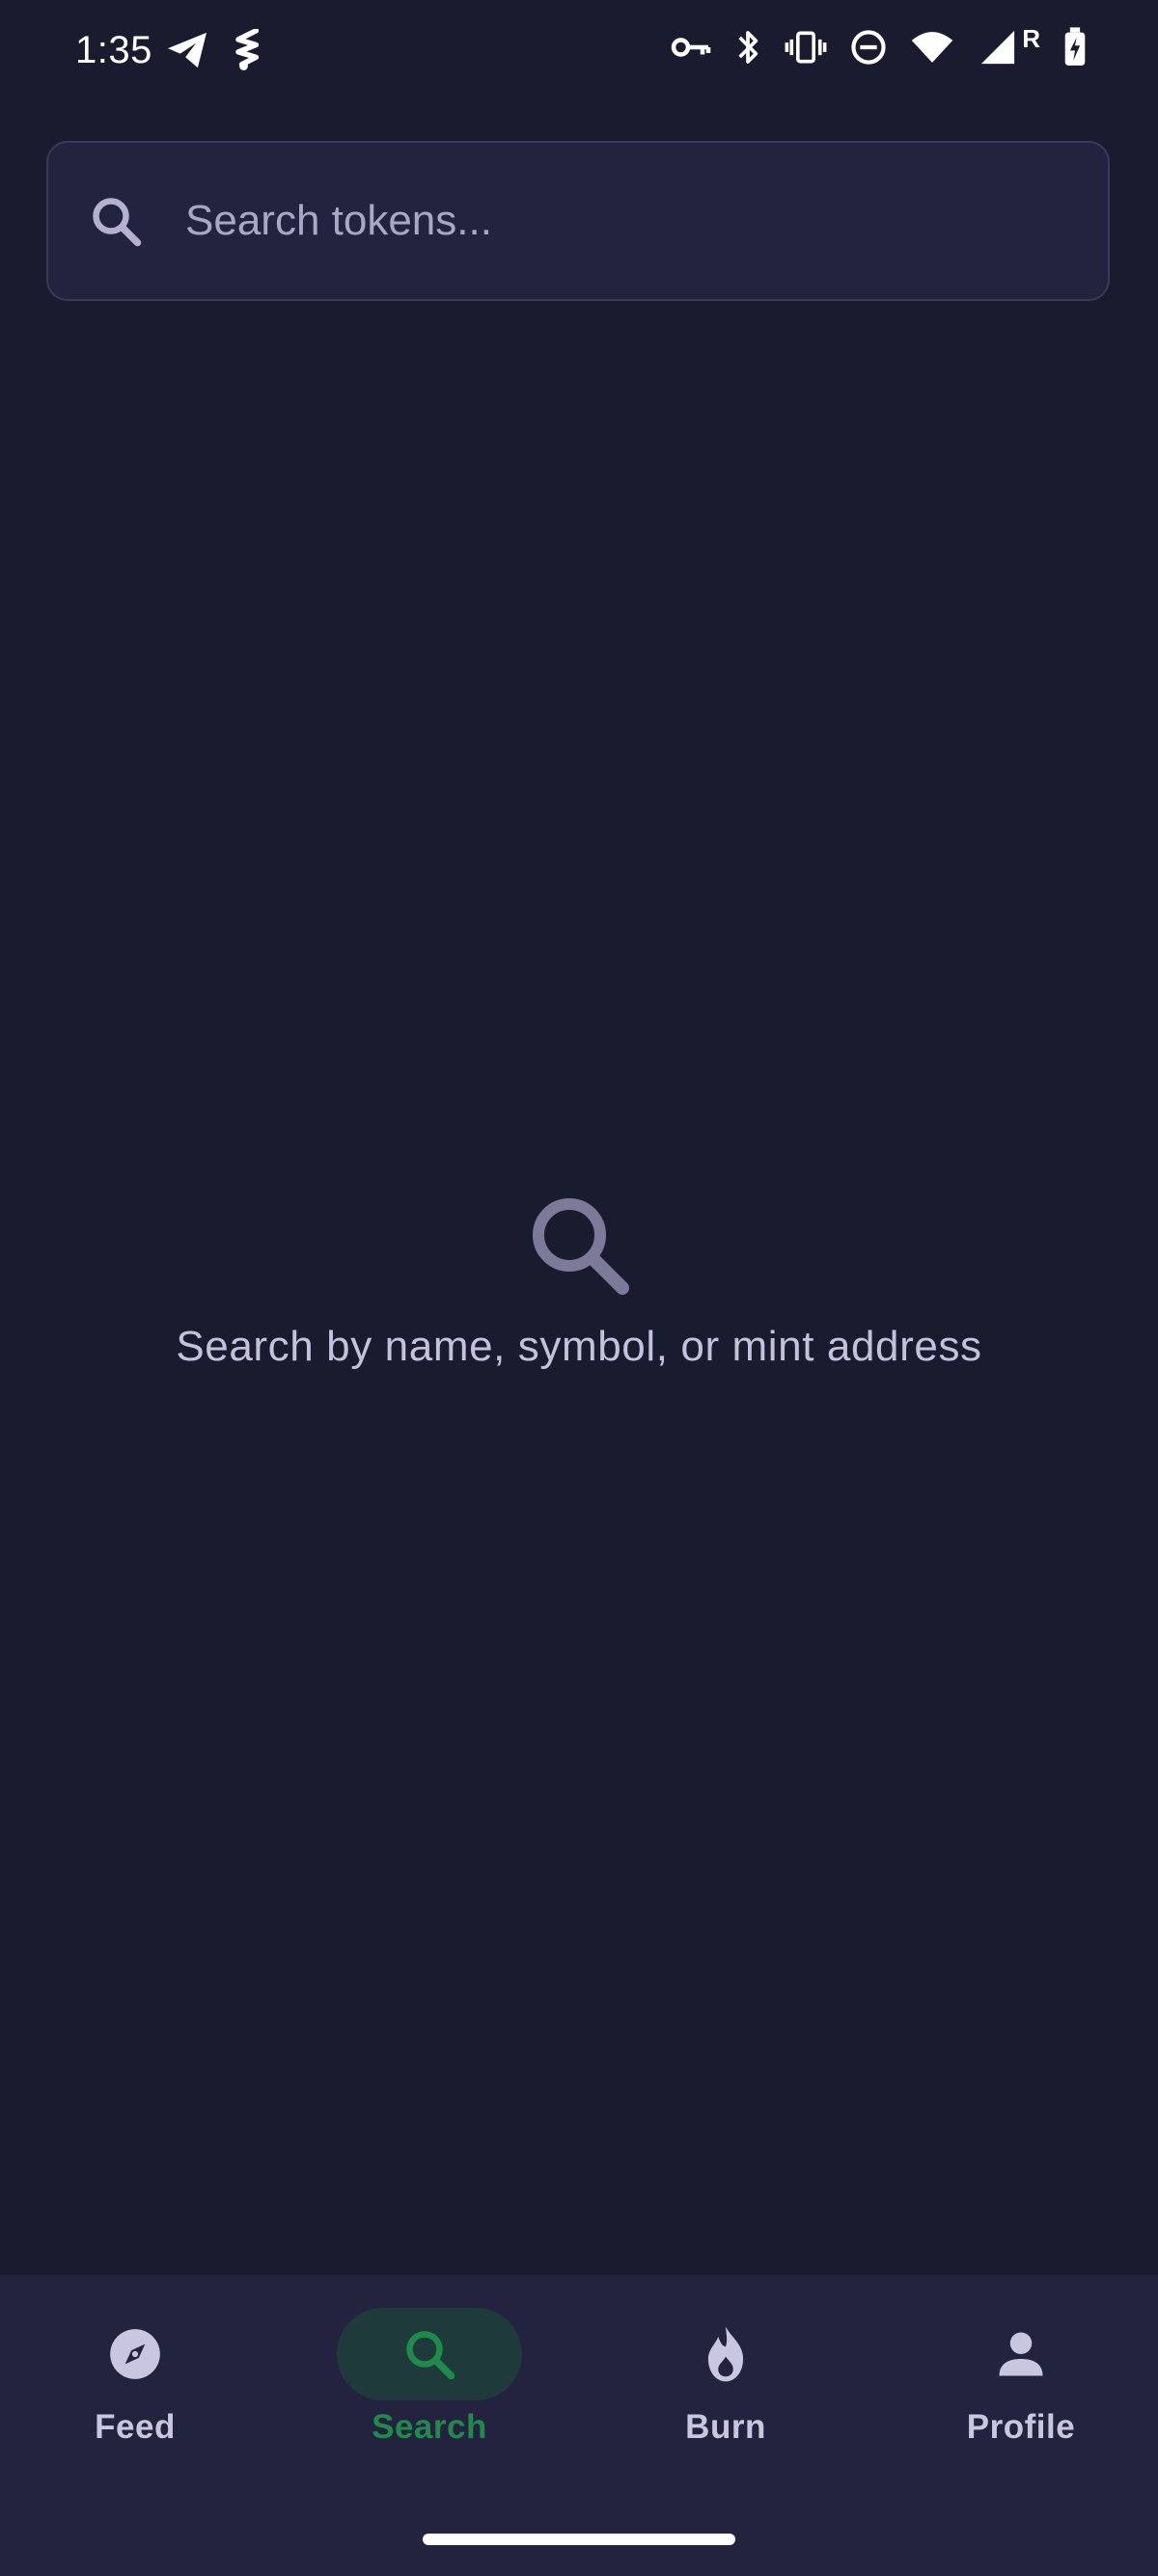 The height and width of the screenshot is (2576, 1158). I want to click on nav-label-search: Search, so click(429, 2427).